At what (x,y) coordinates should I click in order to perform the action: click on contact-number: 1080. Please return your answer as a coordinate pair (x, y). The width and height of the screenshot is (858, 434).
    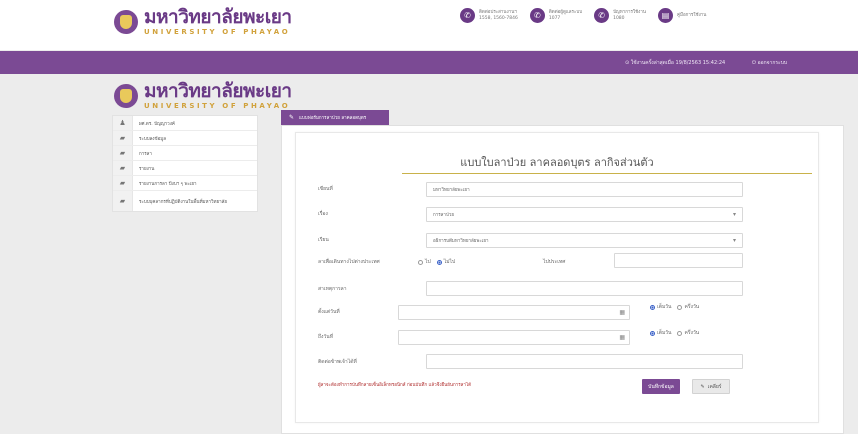
    Looking at the image, I should click on (619, 18).